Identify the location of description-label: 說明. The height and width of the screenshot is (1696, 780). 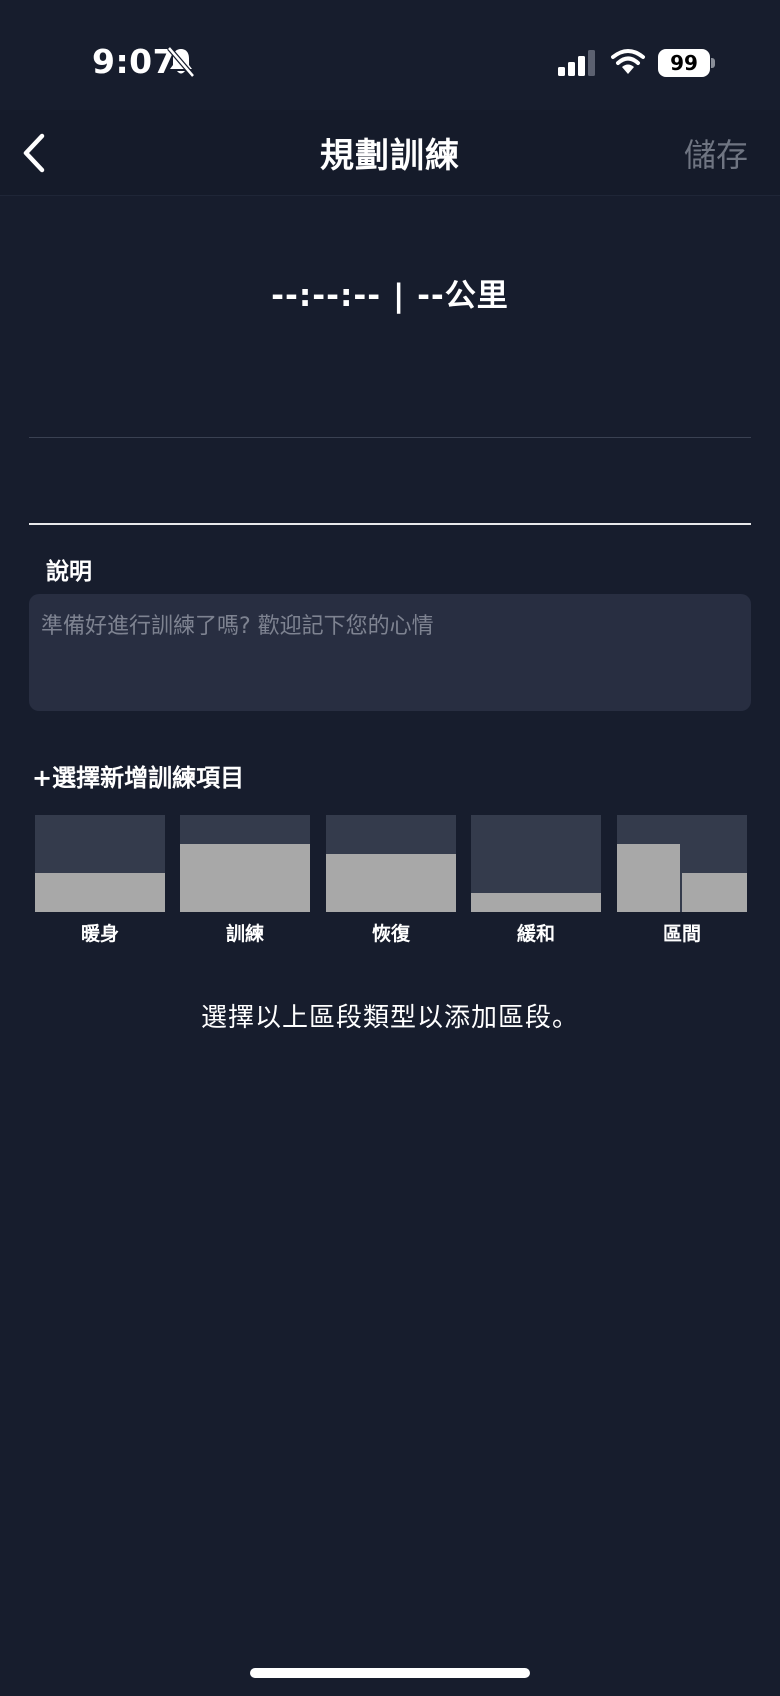
(69, 572).